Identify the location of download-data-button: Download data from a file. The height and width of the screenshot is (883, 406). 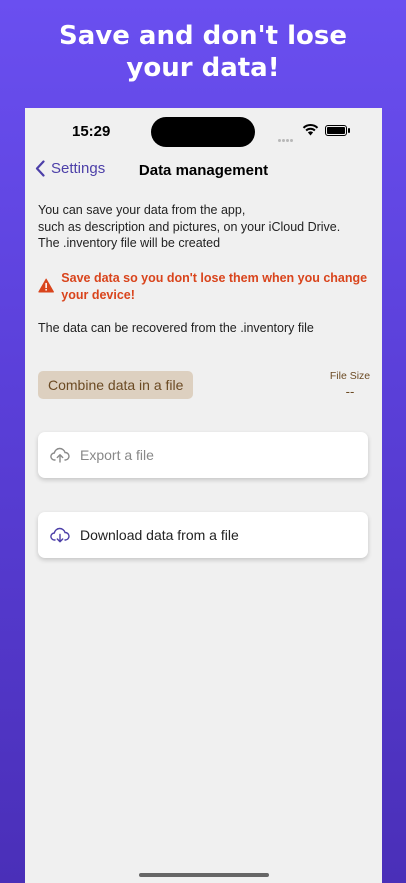
(203, 535).